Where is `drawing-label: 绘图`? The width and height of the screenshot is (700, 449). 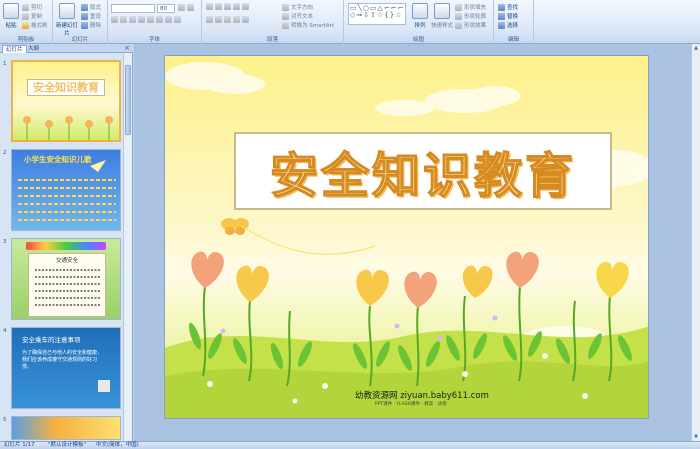 drawing-label: 绘图 is located at coordinates (418, 40).